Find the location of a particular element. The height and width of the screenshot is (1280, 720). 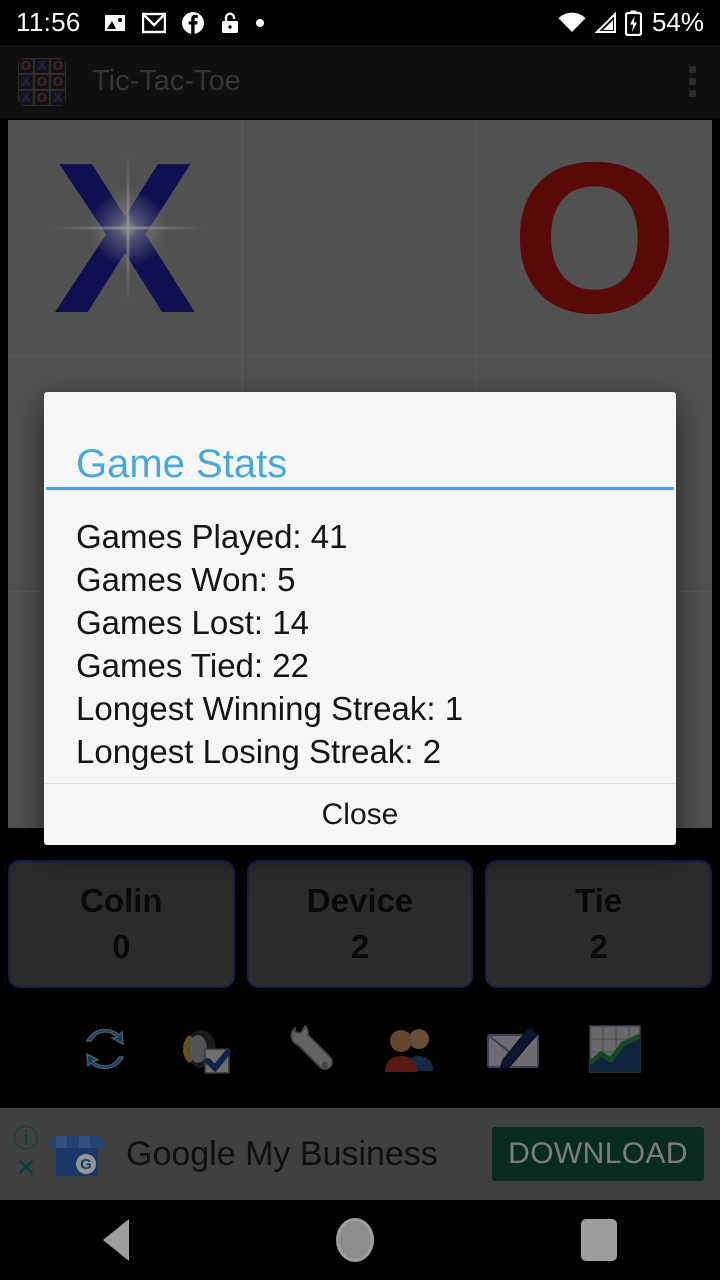

status-bar: 11:56 54% is located at coordinates (360, 22).